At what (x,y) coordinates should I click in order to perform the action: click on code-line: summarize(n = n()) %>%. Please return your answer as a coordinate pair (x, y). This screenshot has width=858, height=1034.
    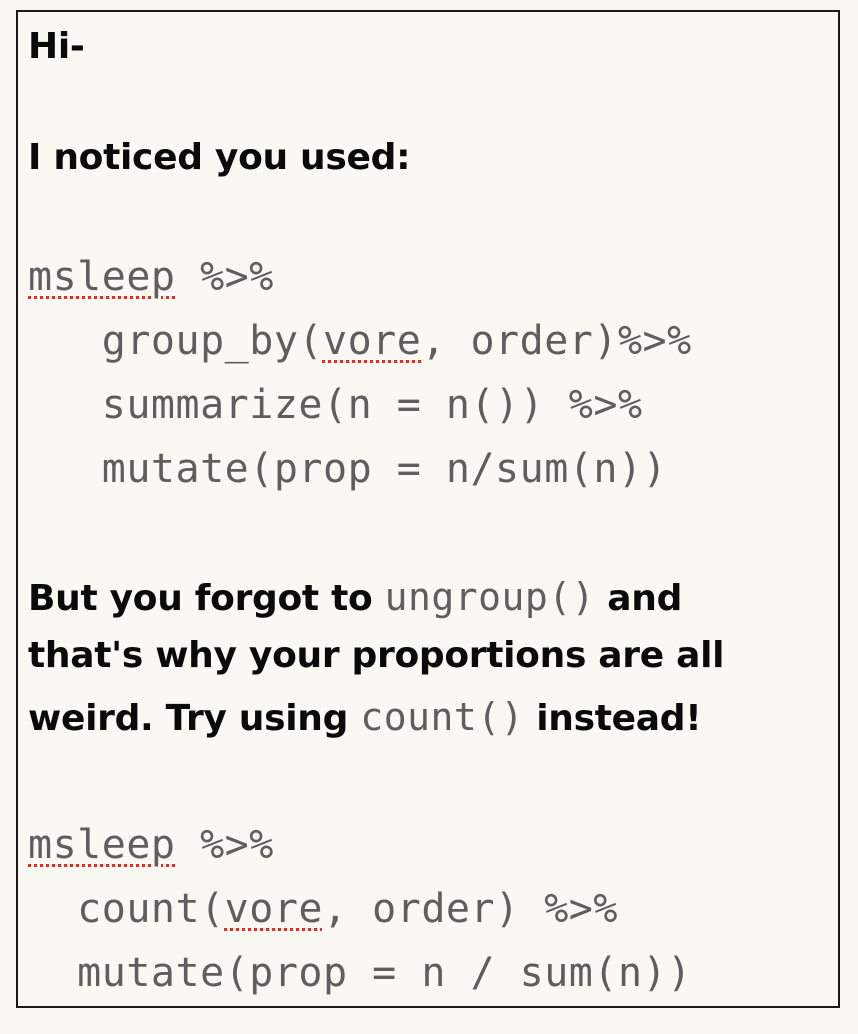
    Looking at the image, I should click on (335, 405).